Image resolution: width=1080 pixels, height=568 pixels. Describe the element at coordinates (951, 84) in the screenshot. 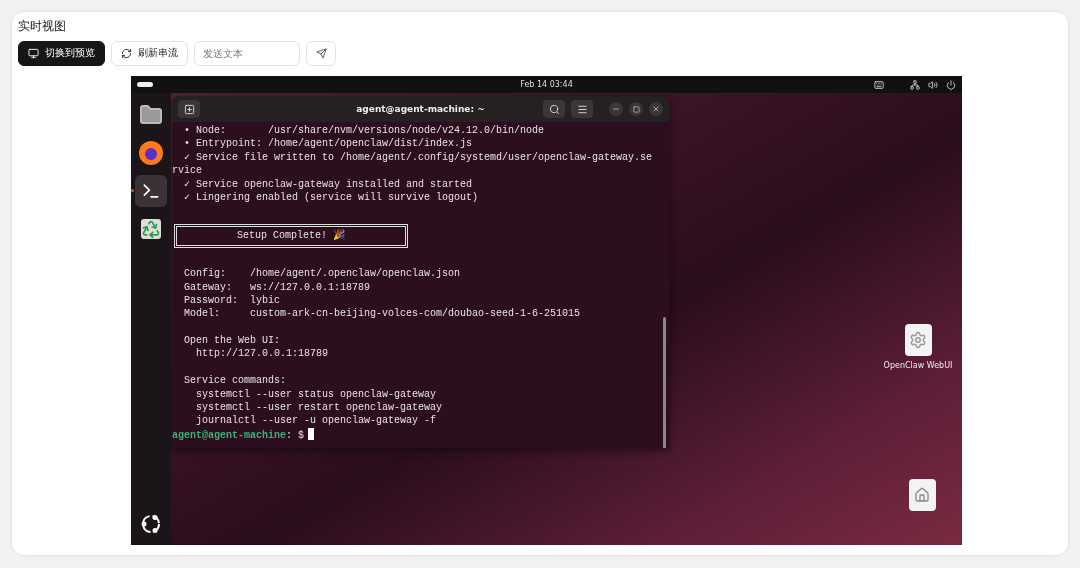

I see `power-icon` at that location.